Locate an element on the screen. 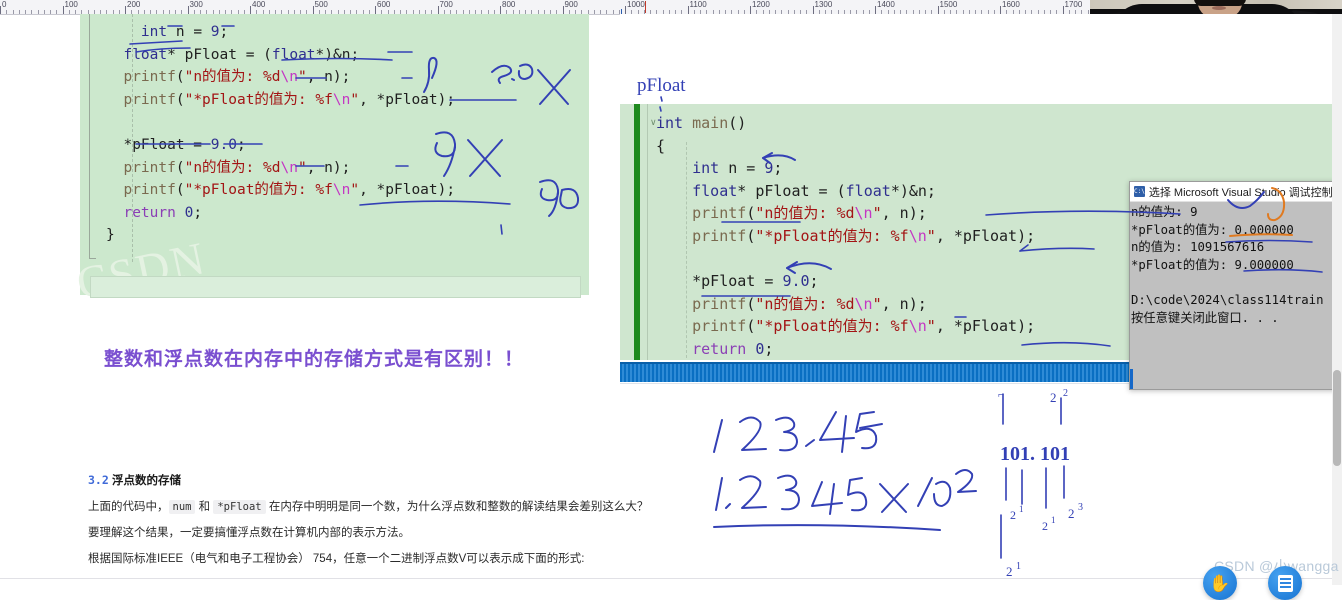 This screenshot has width=1342, height=600. code-line: return 0; is located at coordinates (714, 349).